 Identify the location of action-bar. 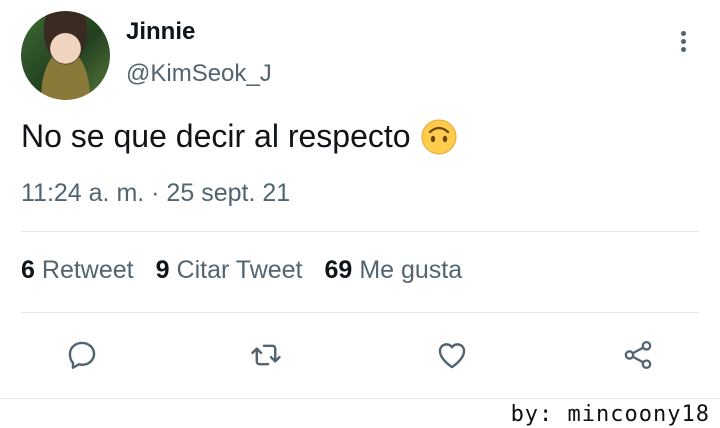
(360, 355).